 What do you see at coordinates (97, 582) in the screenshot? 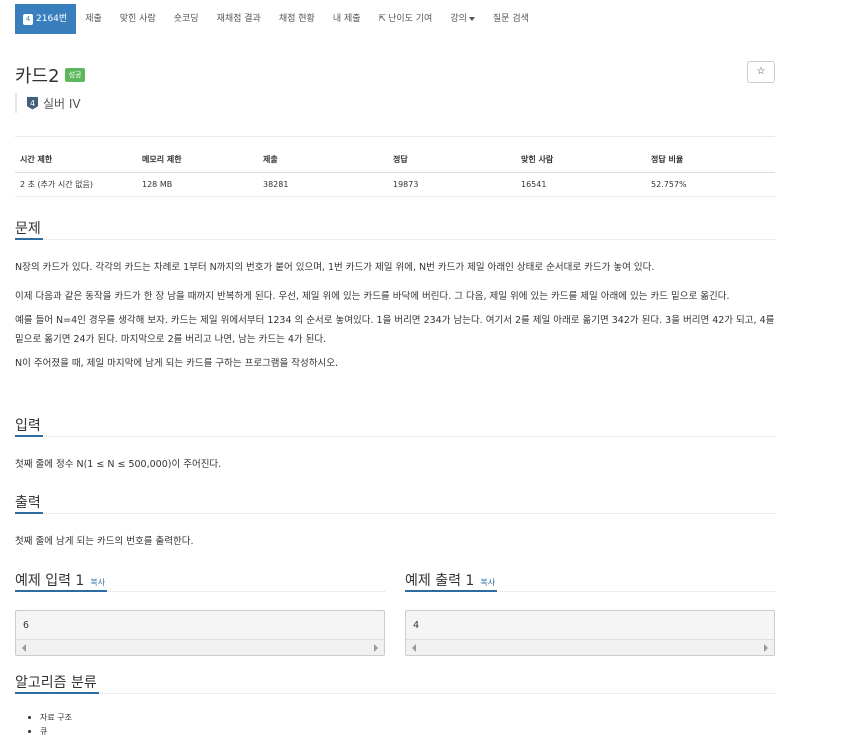
I see `copy-sample-input-link: 복사` at bounding box center [97, 582].